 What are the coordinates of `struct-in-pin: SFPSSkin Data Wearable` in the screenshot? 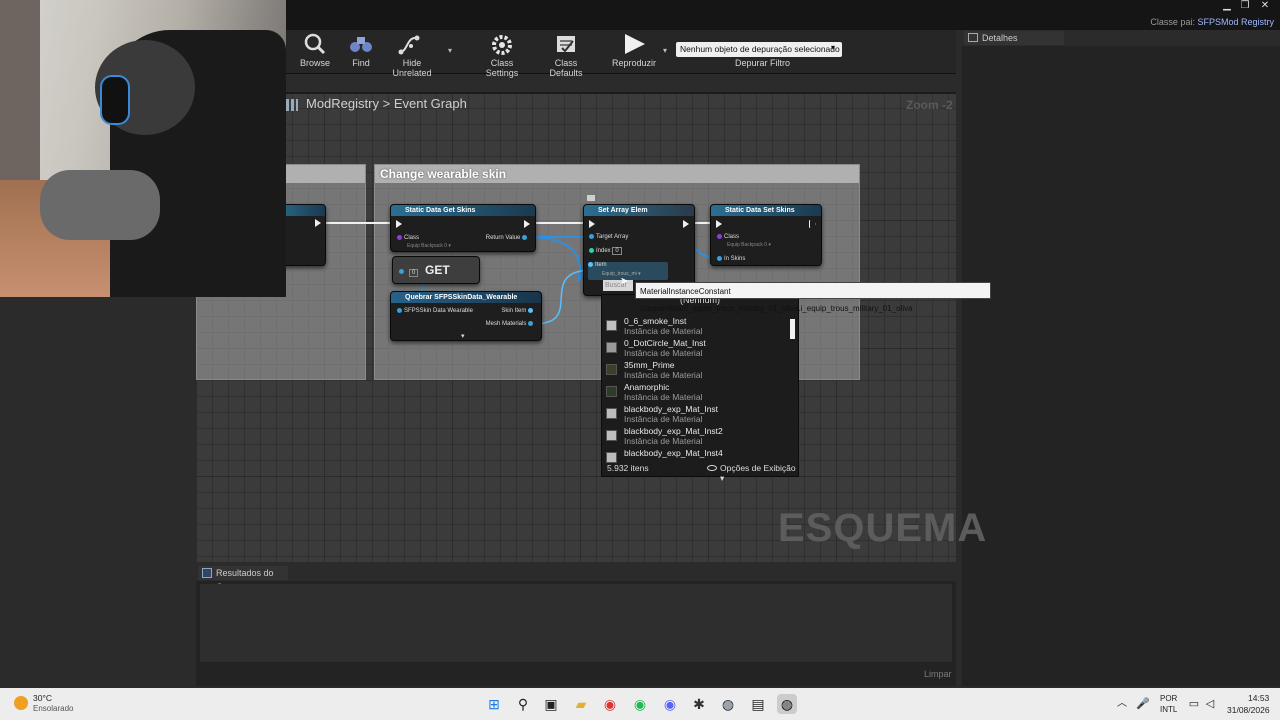 It's located at (435, 311).